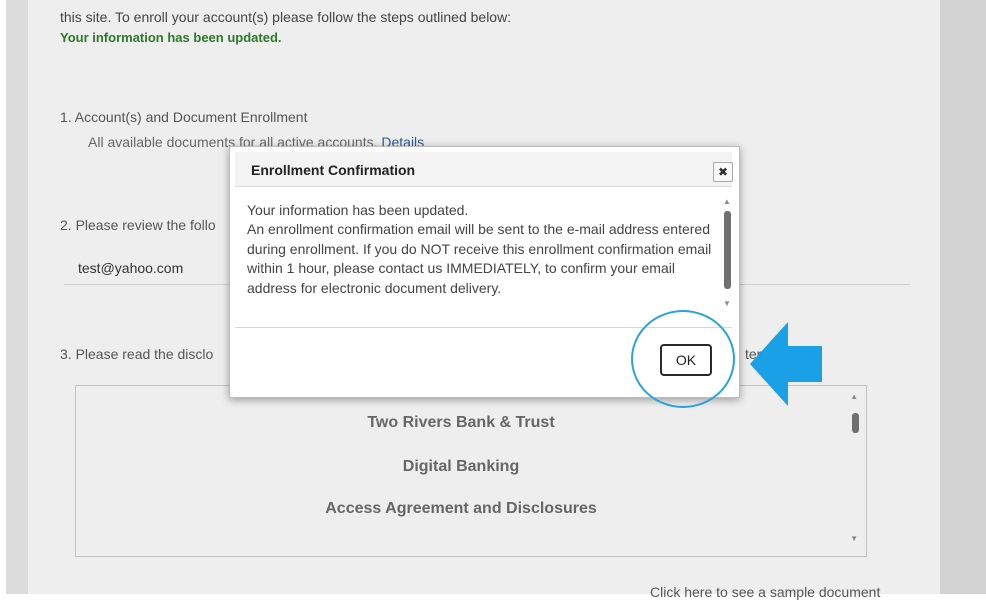  Describe the element at coordinates (461, 466) in the screenshot. I see `disclosure-heading: Digital Banking` at that location.